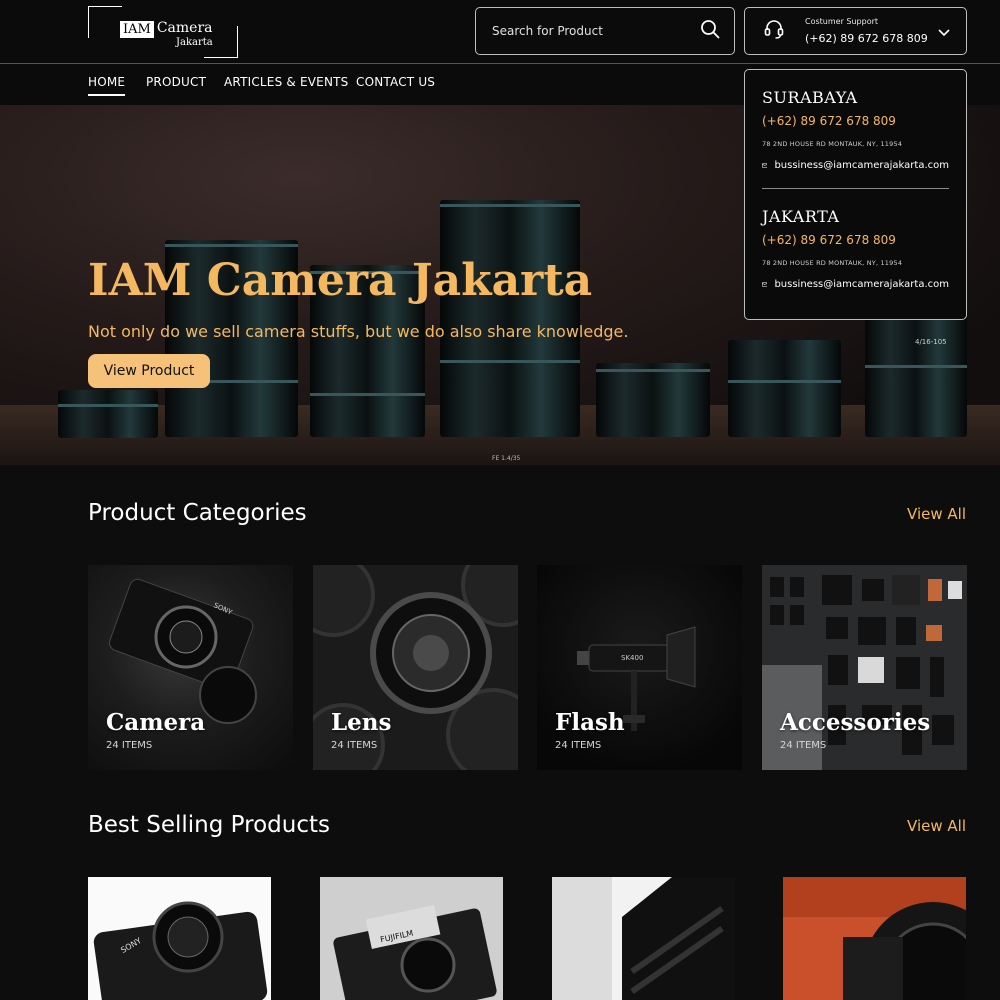 This screenshot has width=1000, height=1000. What do you see at coordinates (415, 667) in the screenshot?
I see `category-card-lens: Lens 24 ITEMS` at bounding box center [415, 667].